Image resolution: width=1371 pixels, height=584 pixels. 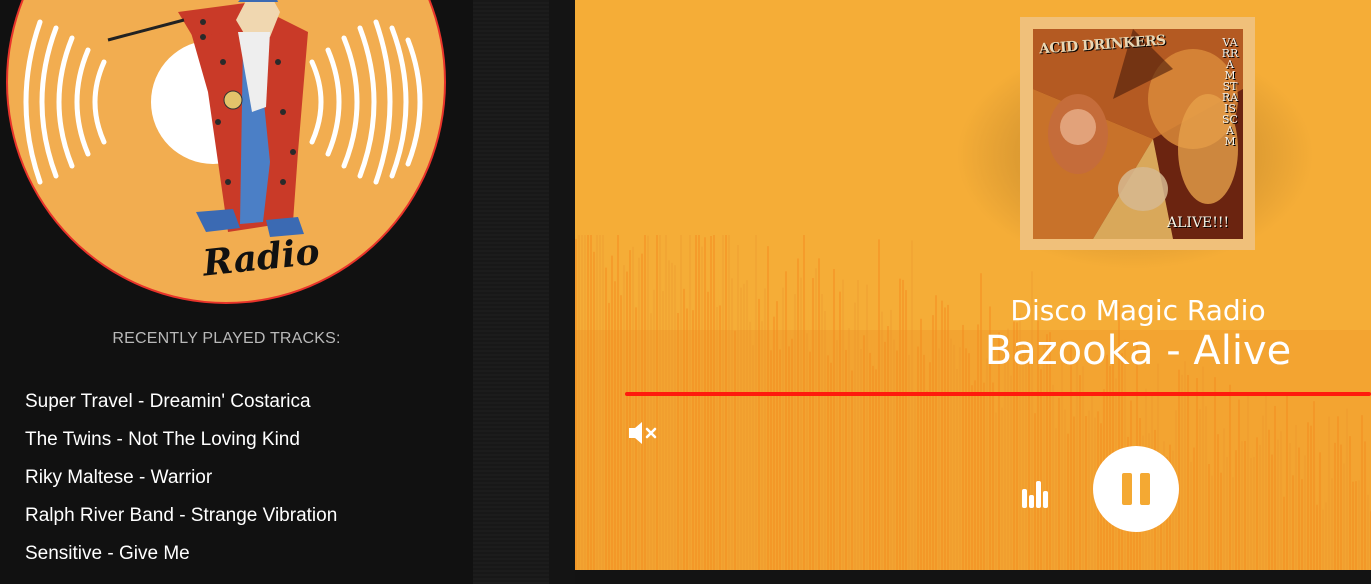 I want to click on progress-bar, so click(x=998, y=394).